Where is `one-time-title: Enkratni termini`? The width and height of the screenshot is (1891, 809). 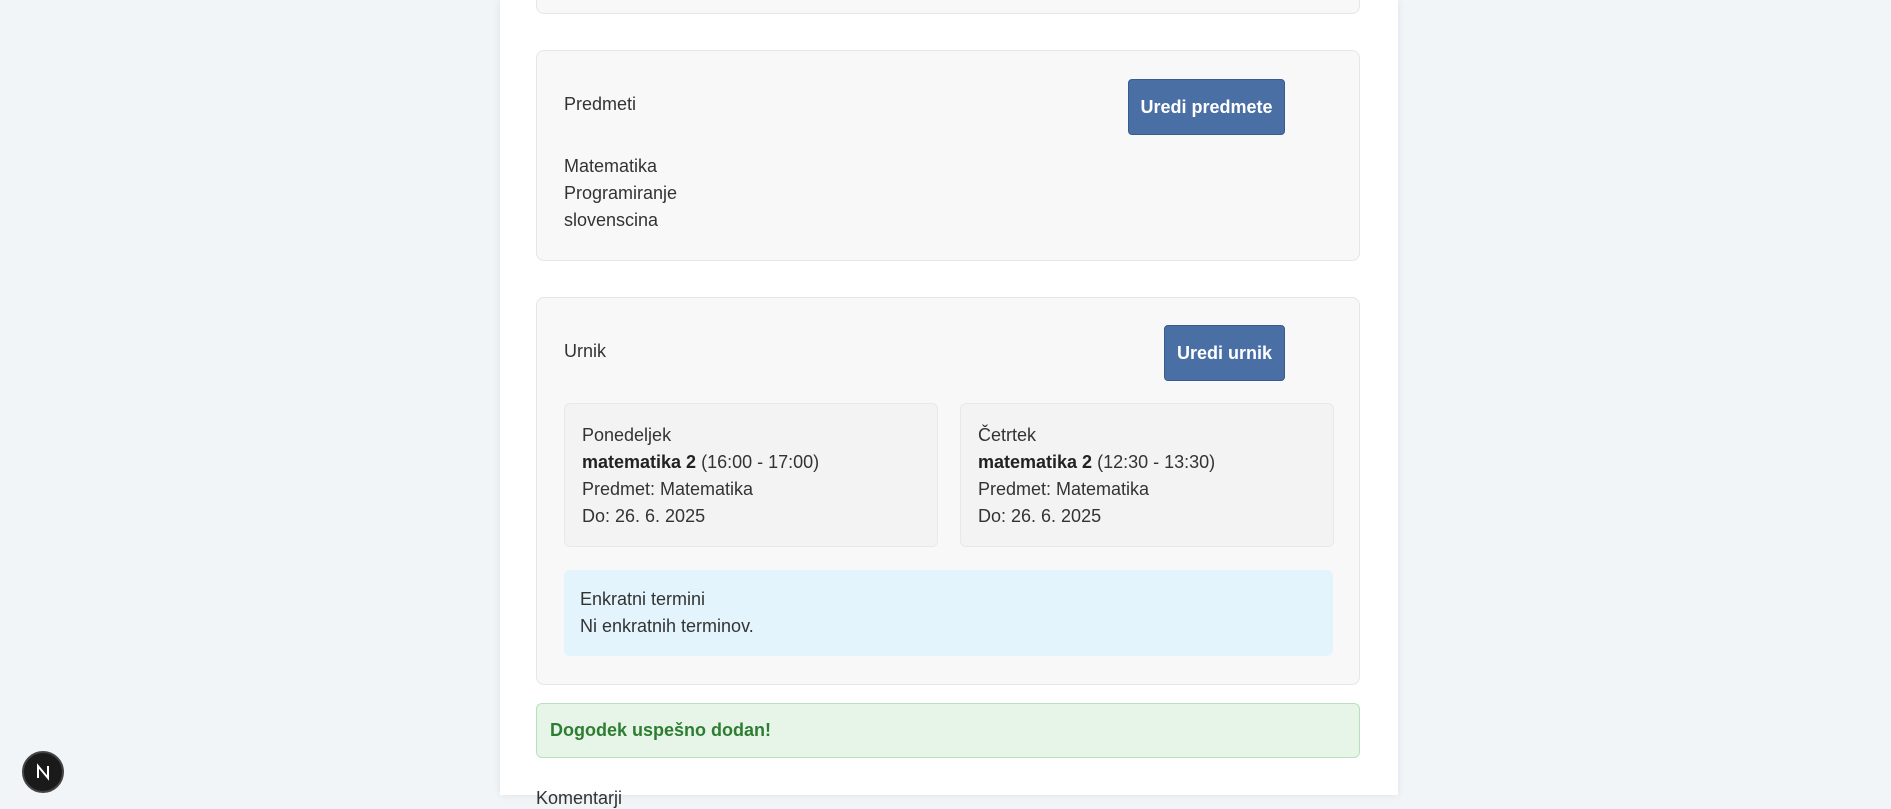
one-time-title: Enkratni termini is located at coordinates (643, 599).